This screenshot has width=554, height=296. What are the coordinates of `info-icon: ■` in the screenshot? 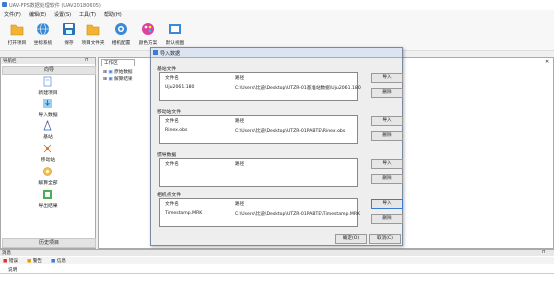 It's located at (53, 261).